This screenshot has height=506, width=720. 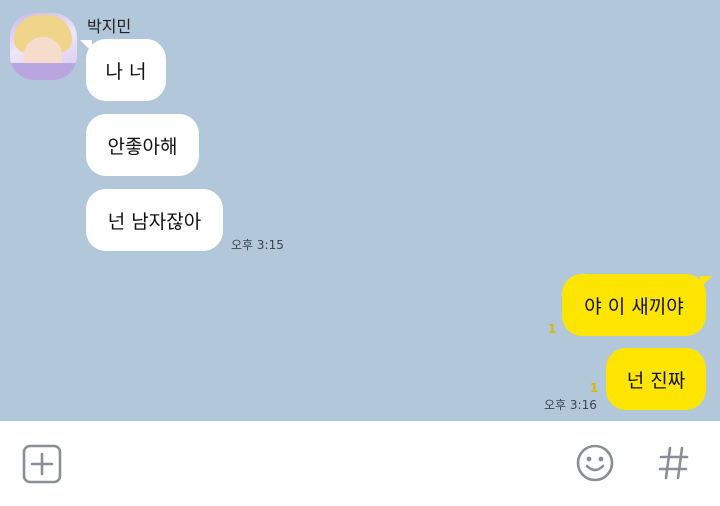 I want to click on avatar-shirt, so click(x=43, y=71).